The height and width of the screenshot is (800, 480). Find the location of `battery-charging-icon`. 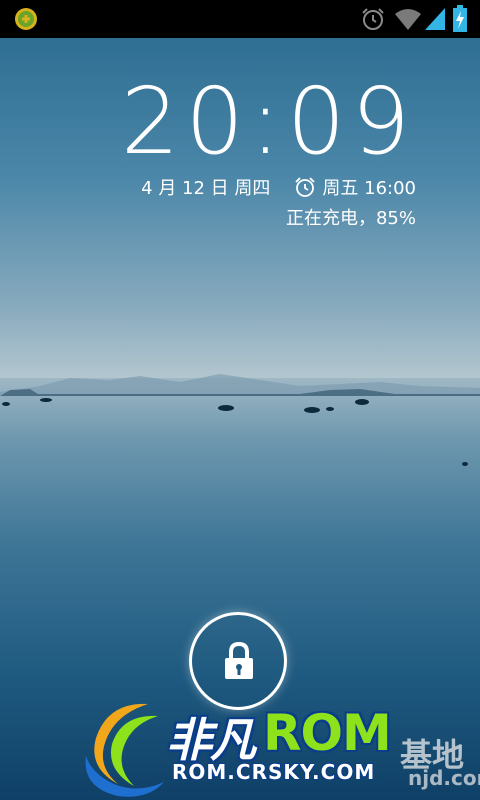

battery-charging-icon is located at coordinates (460, 18).